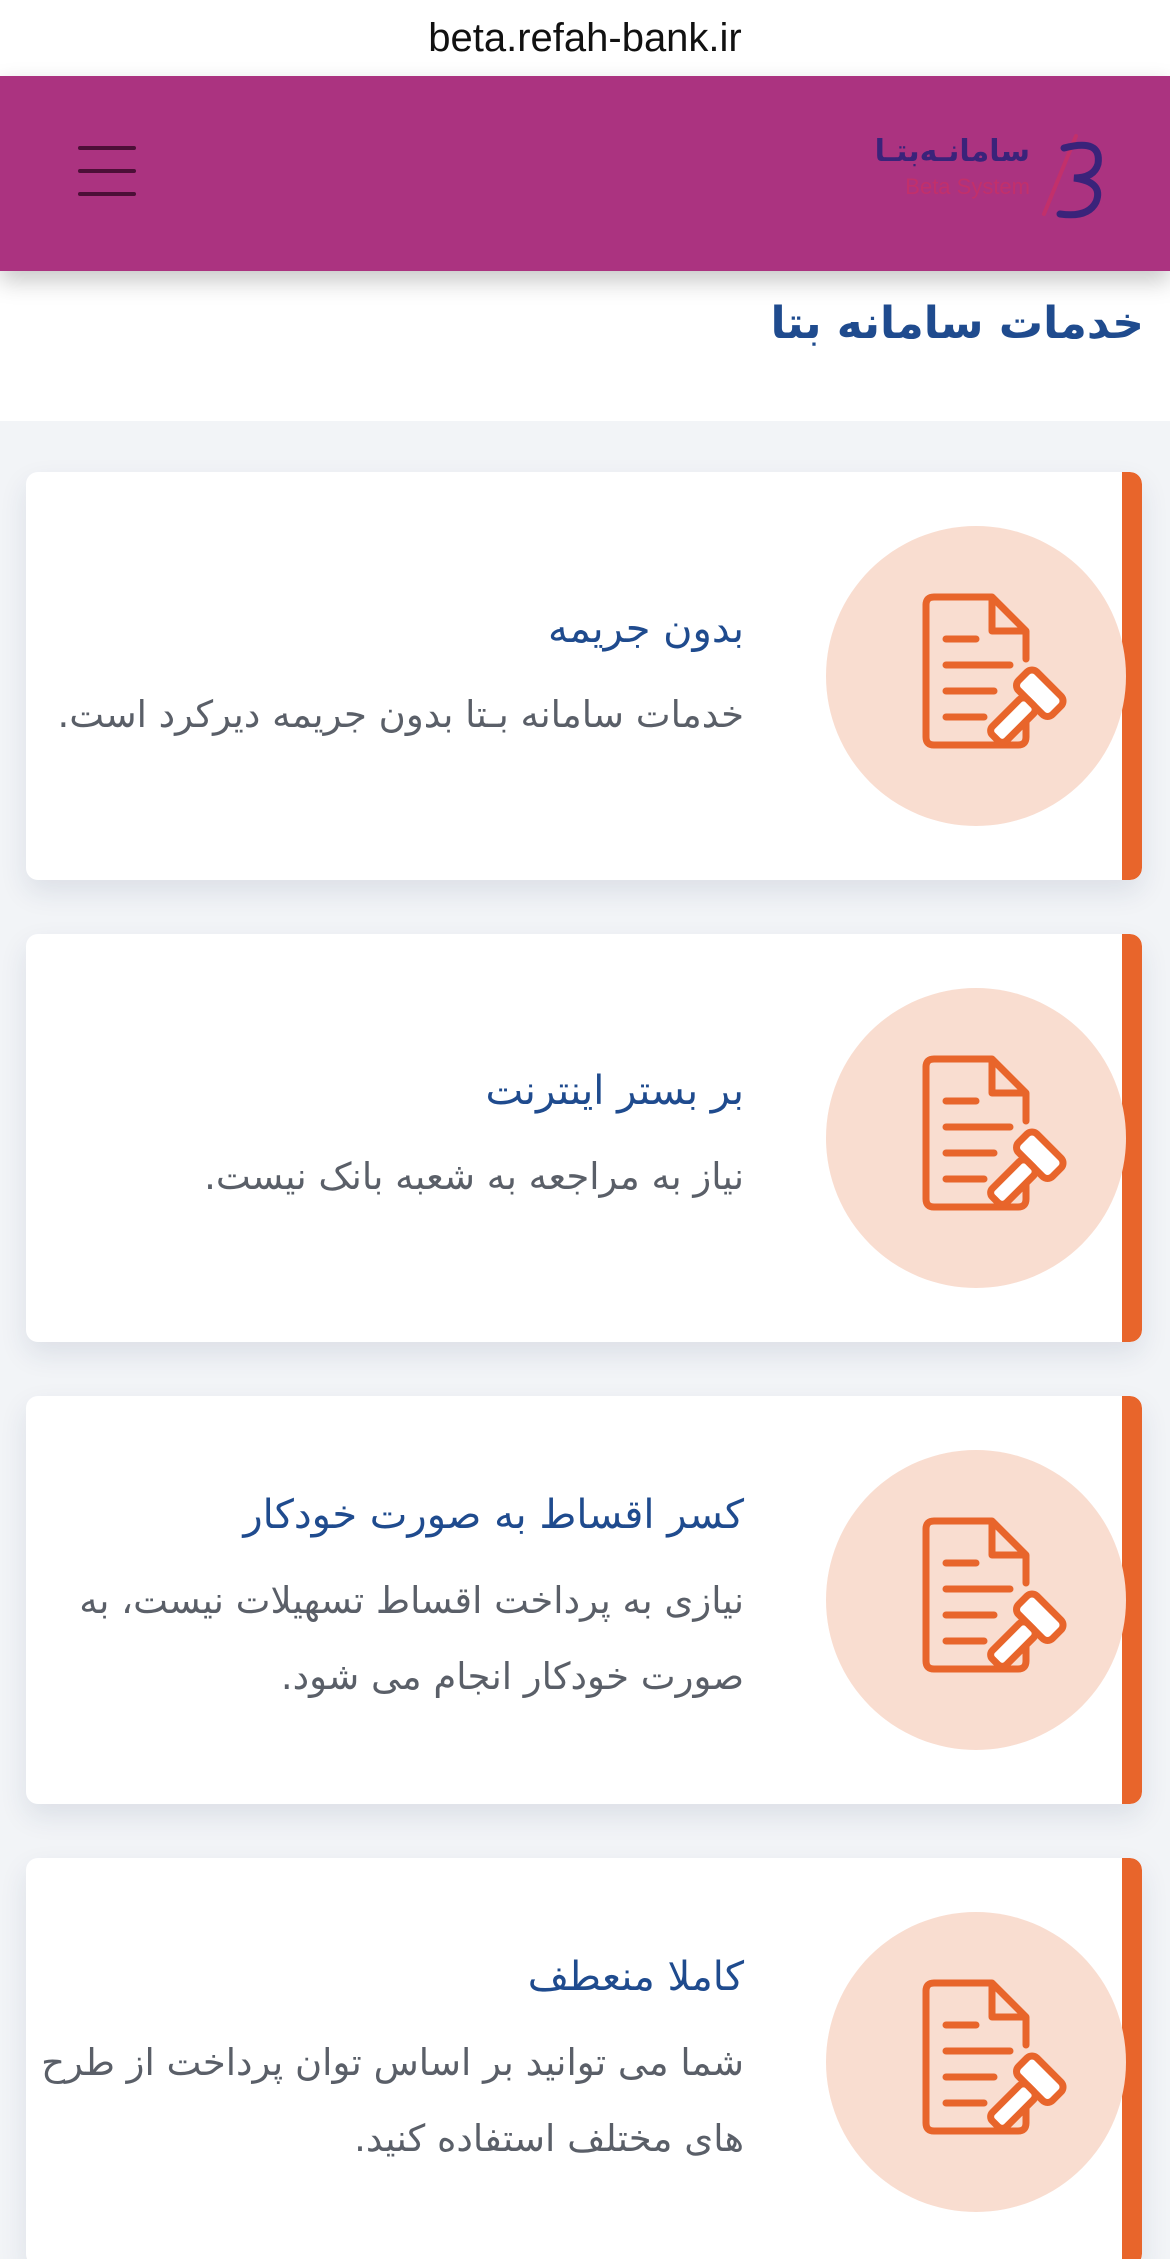  Describe the element at coordinates (1072, 176) in the screenshot. I see `beta-logo-mark-icon` at that location.